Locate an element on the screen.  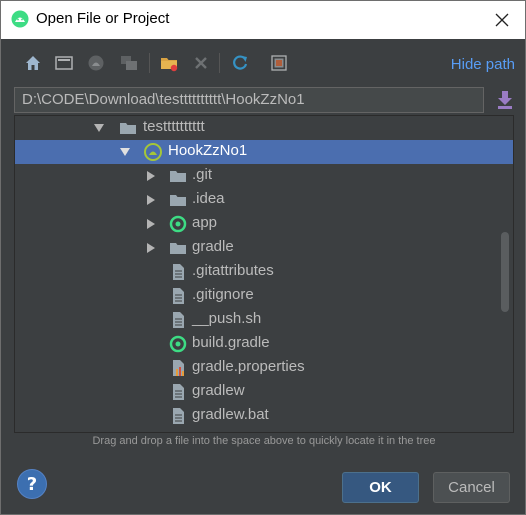
new-folder-icon is located at coordinates (169, 65).